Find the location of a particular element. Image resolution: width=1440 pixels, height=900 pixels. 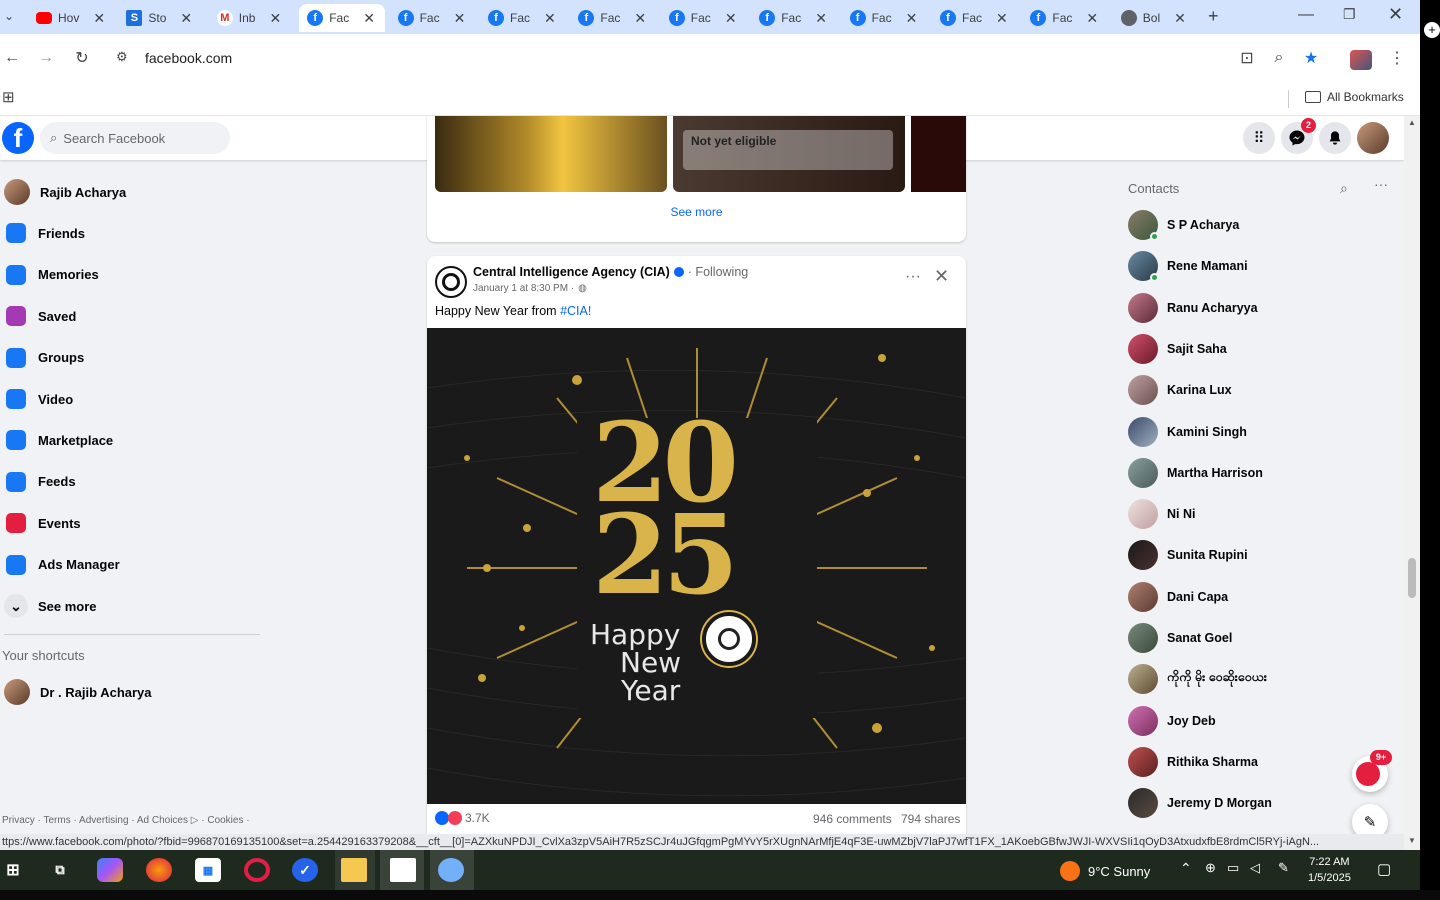

sidebar-item: Memories is located at coordinates (51, 275).